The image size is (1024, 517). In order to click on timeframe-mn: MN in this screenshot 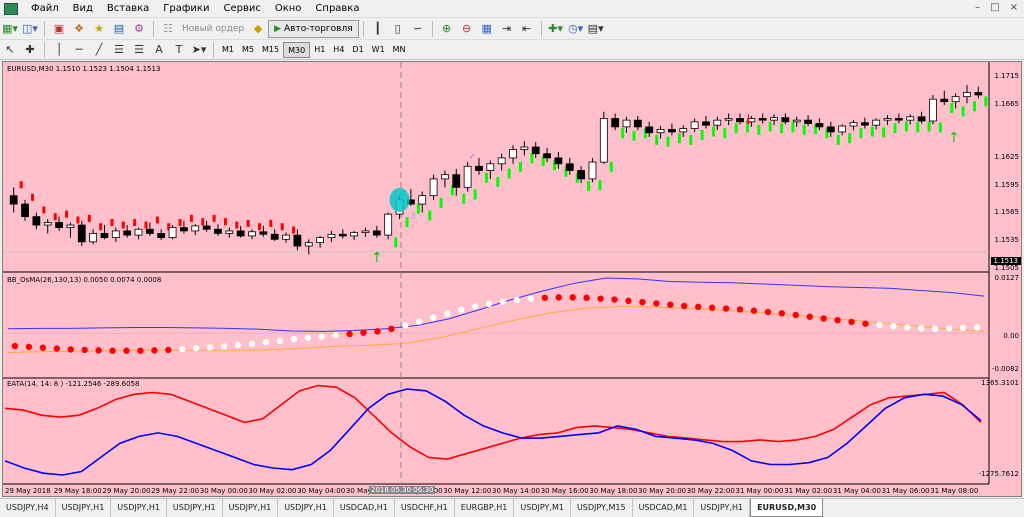, I will do `click(399, 50)`.